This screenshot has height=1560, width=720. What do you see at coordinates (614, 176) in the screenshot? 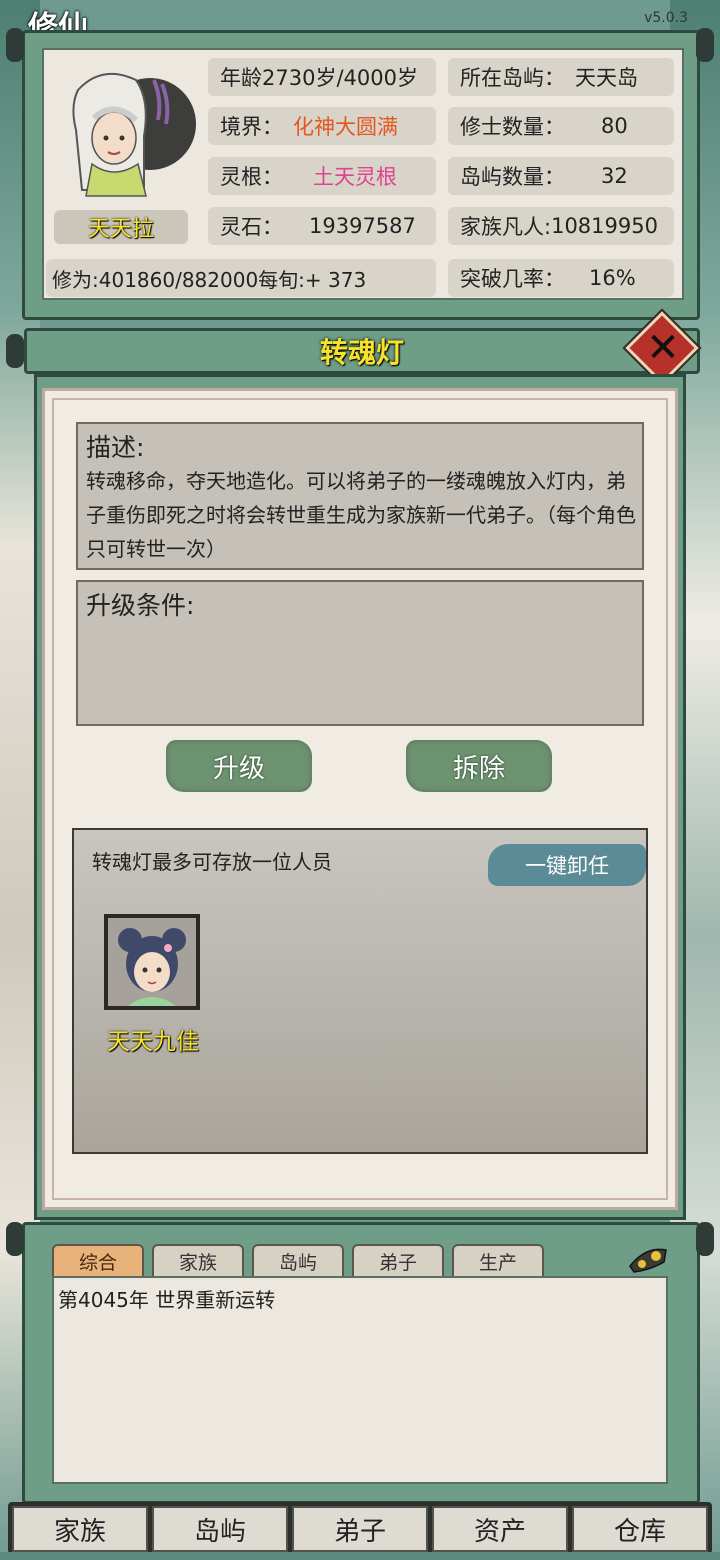
I see `island-count-value: 32` at bounding box center [614, 176].